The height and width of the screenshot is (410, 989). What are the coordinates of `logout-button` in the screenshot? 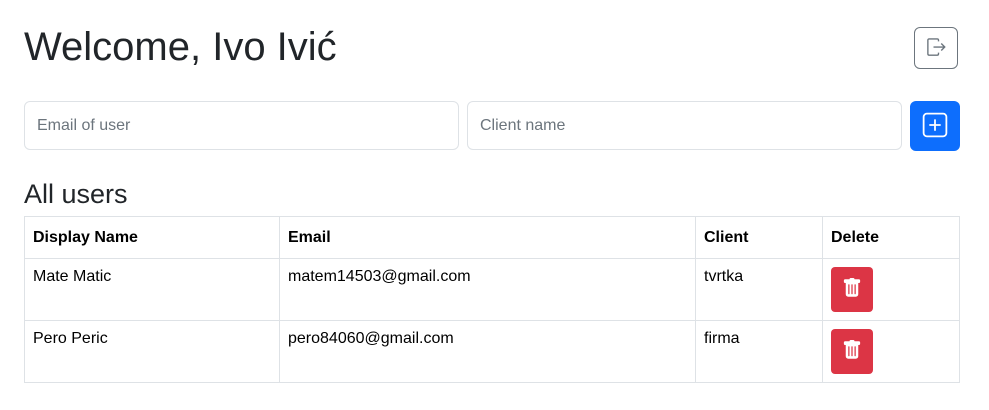 It's located at (936, 48).